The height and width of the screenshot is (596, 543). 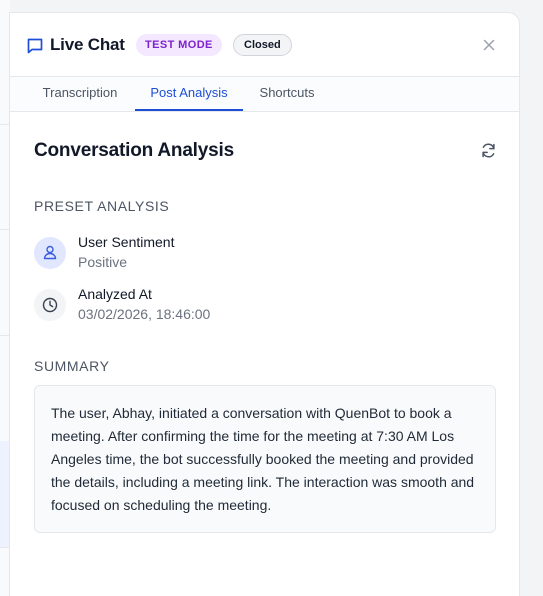 I want to click on tab-shortcuts: Shortcuts, so click(x=287, y=94).